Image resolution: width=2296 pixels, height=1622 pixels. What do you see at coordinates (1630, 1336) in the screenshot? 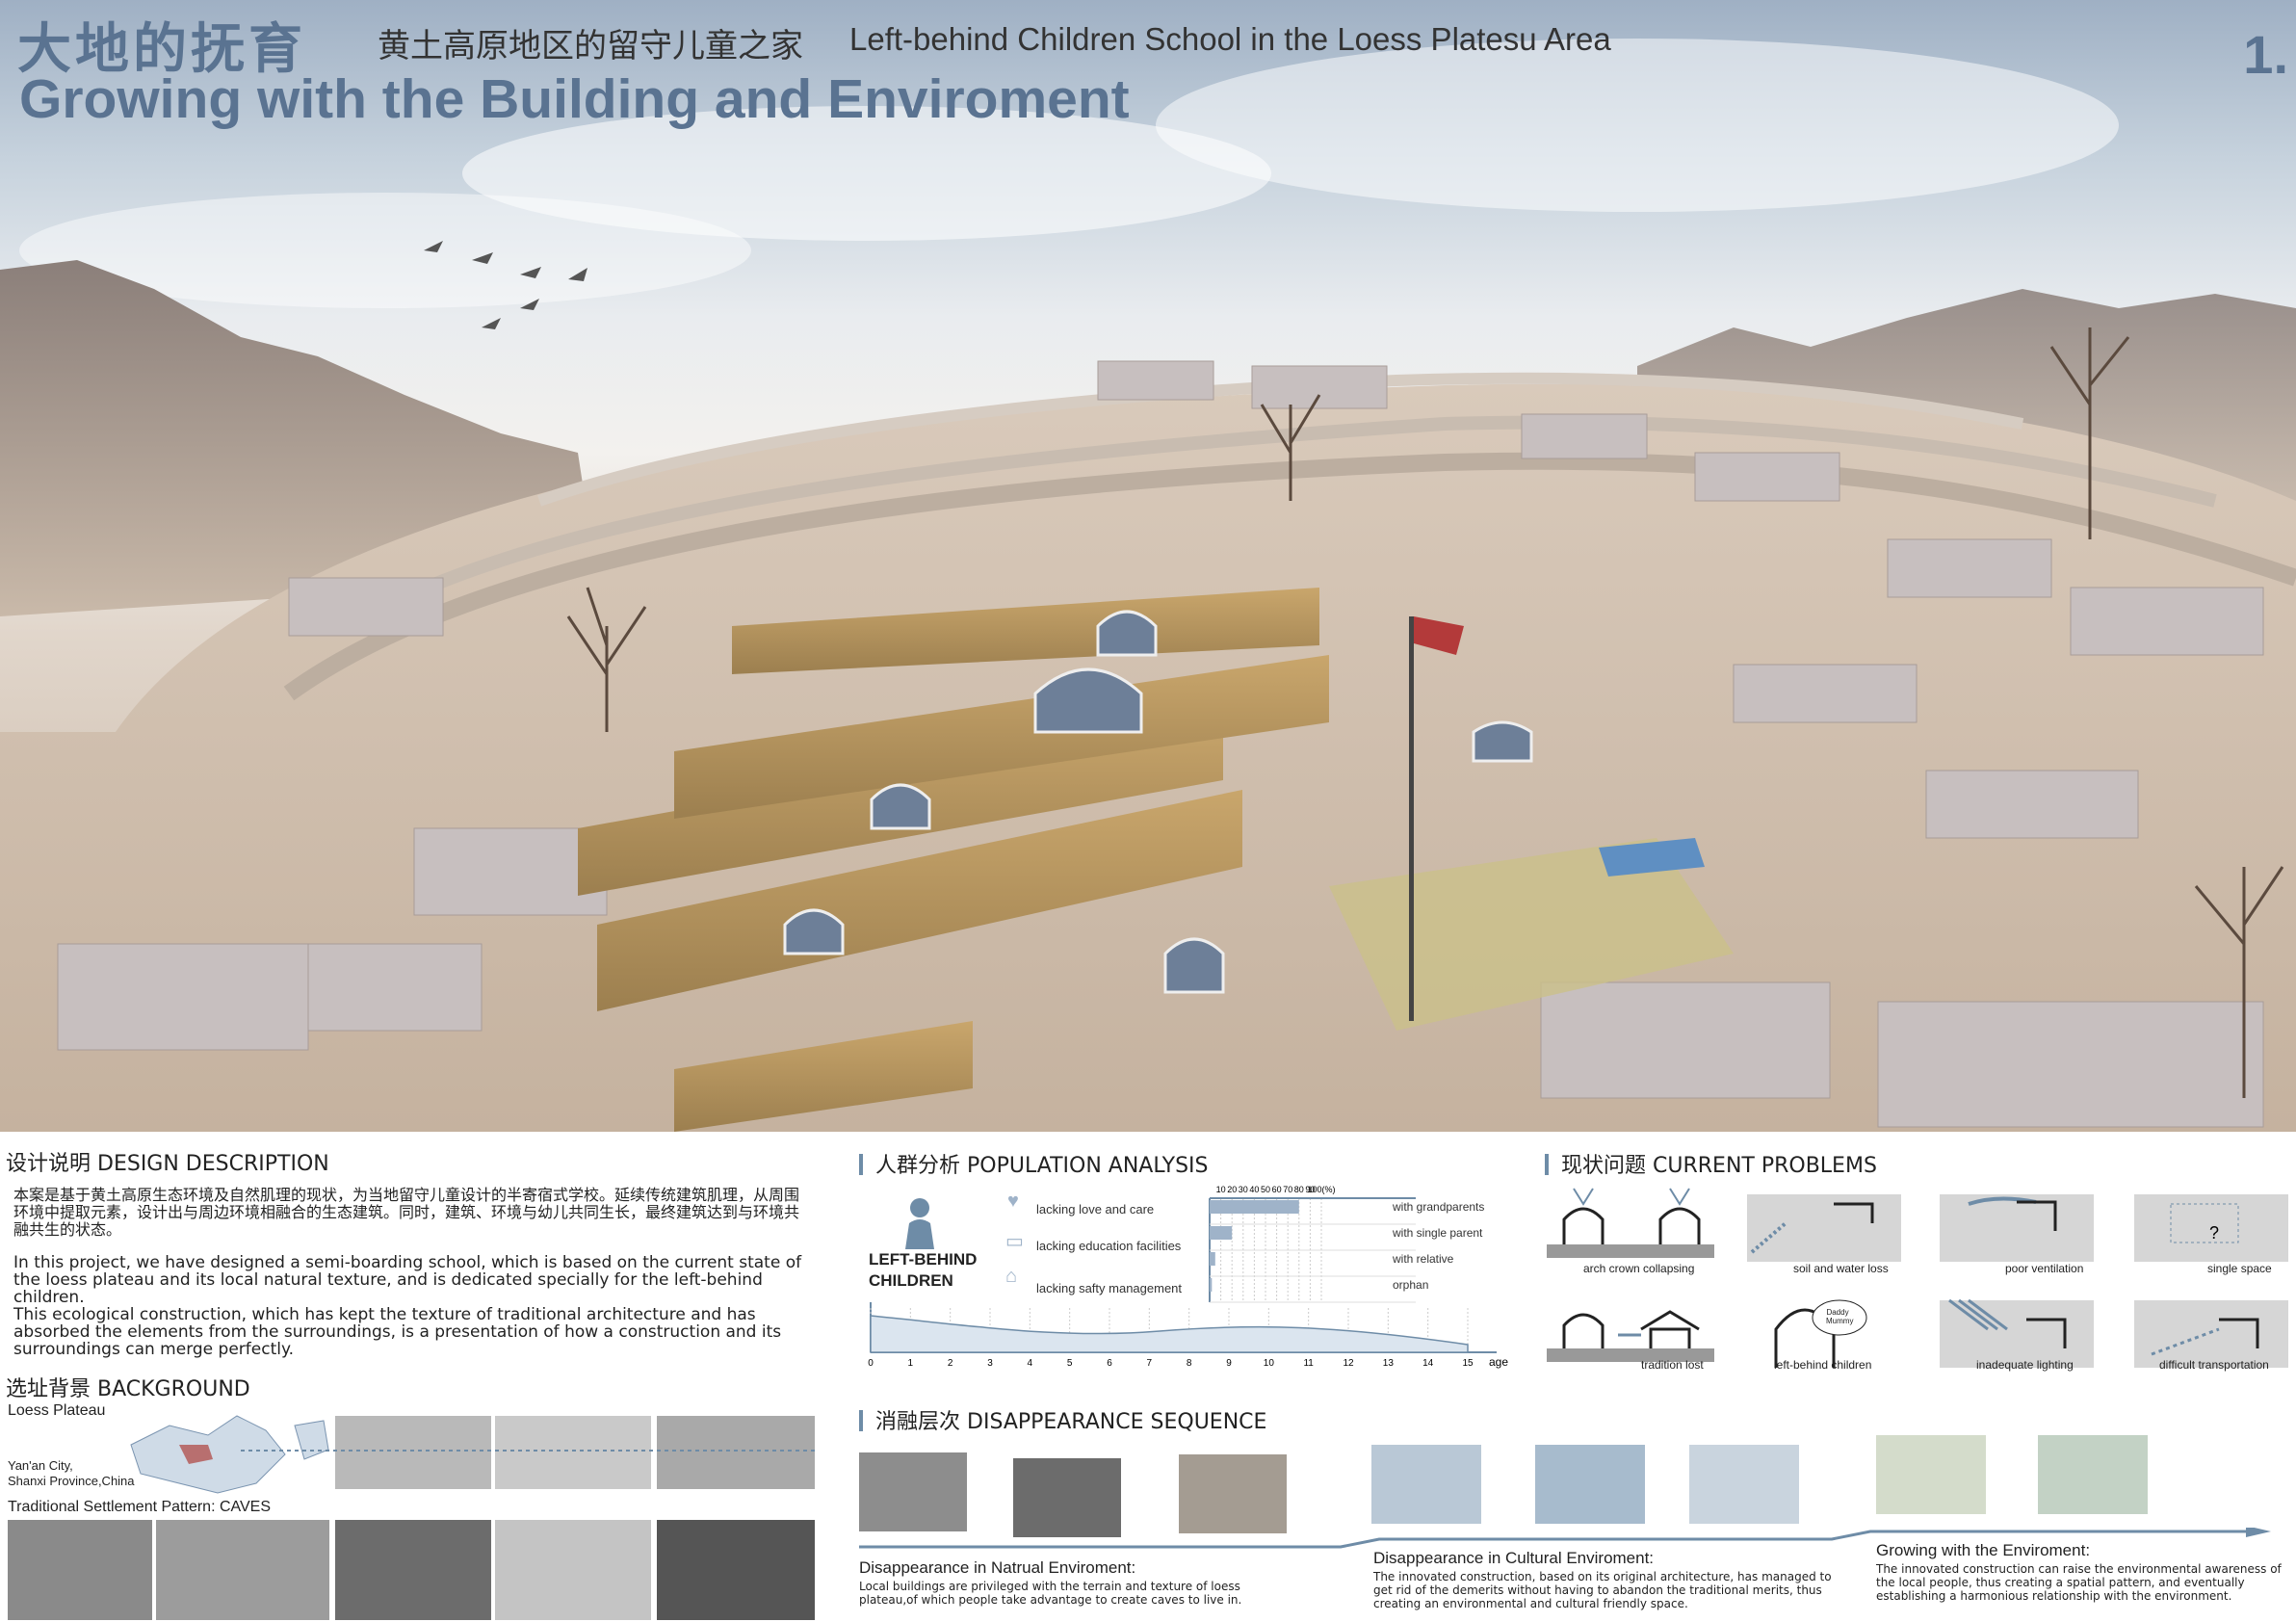
I see `tradition-lost-diagram` at bounding box center [1630, 1336].